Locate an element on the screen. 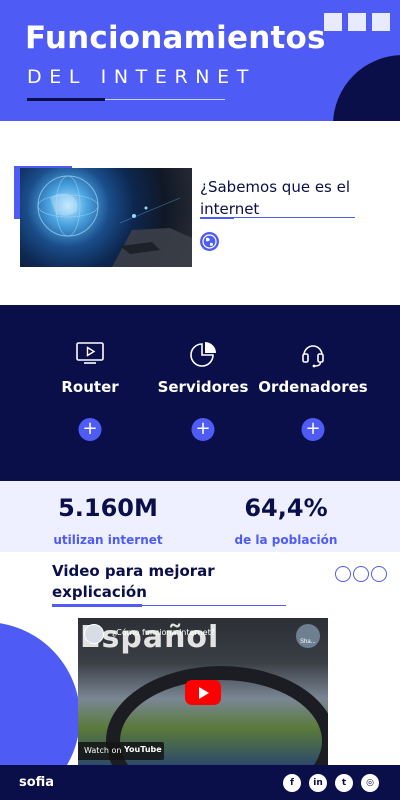  youtube-logo: YouTube is located at coordinates (143, 749).